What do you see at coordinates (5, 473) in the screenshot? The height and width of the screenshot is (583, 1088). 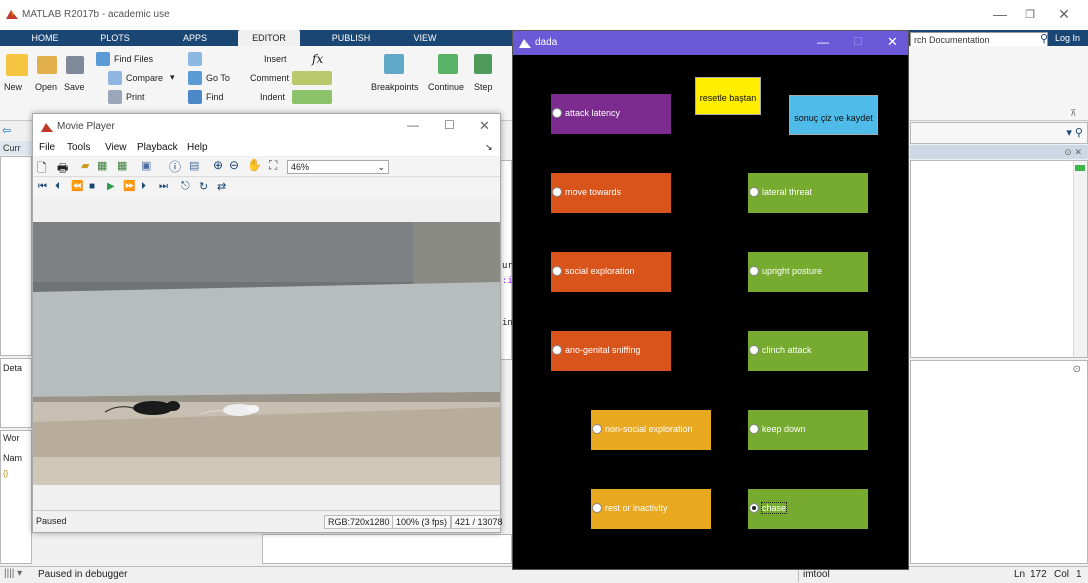 I see `variable-icon: {}` at bounding box center [5, 473].